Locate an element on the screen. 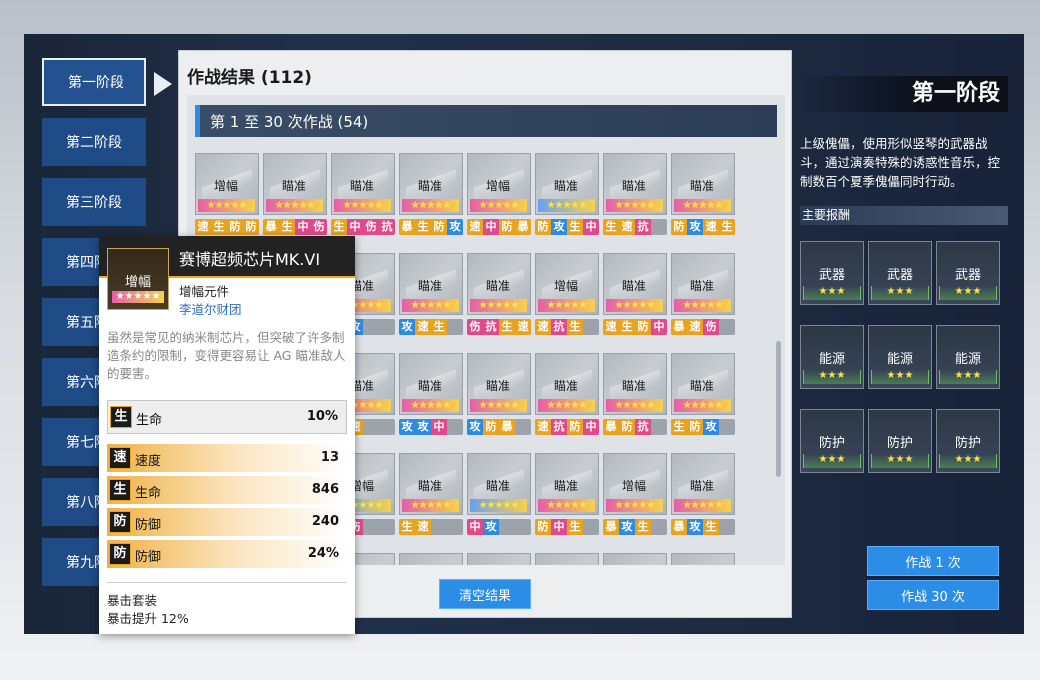 The height and width of the screenshot is (680, 1040). clear-results-button: 清空结果 is located at coordinates (485, 594).